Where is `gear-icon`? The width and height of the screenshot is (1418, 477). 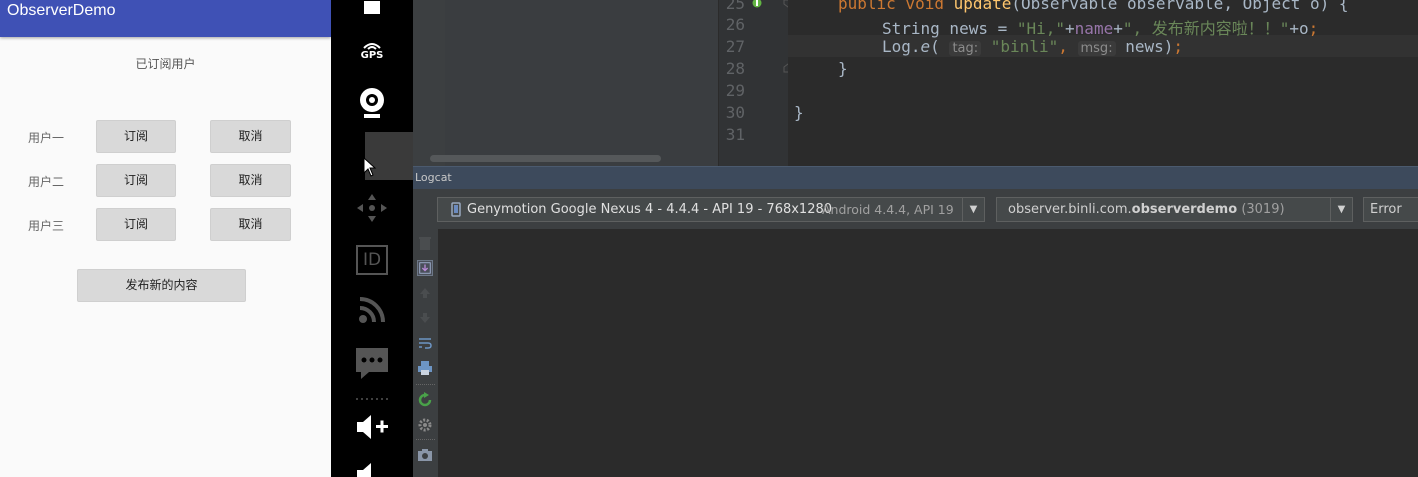 gear-icon is located at coordinates (425, 425).